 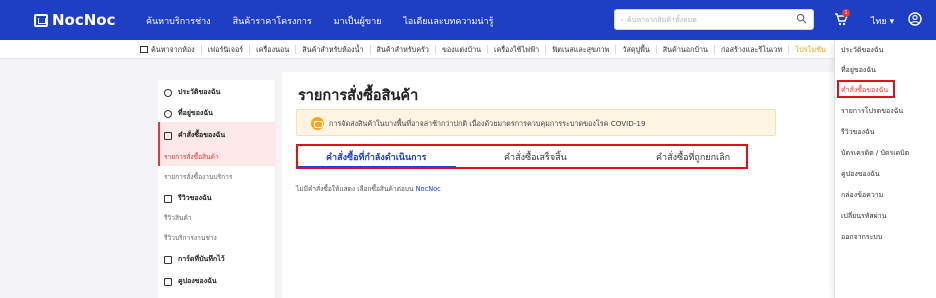 I want to click on menu-item-cards: บัตรเครดิต / บัตรเดบิต, so click(x=875, y=153).